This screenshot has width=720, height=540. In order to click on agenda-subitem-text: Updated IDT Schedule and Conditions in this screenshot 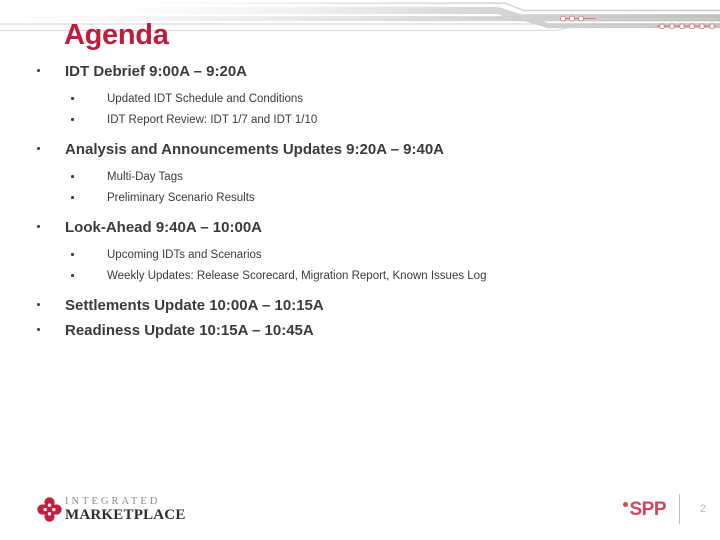, I will do `click(205, 99)`.